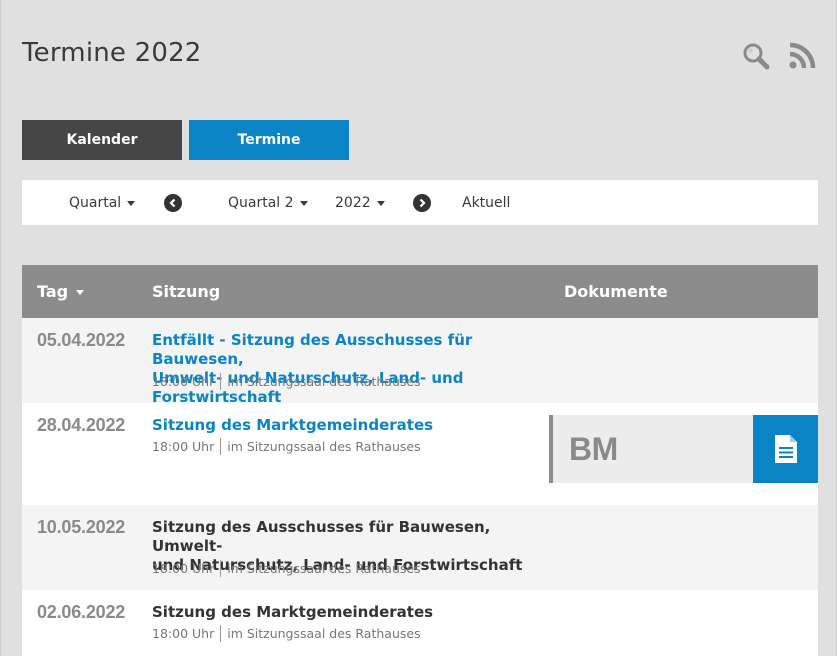  Describe the element at coordinates (81, 612) in the screenshot. I see `row-date: 02.06.2022` at that location.